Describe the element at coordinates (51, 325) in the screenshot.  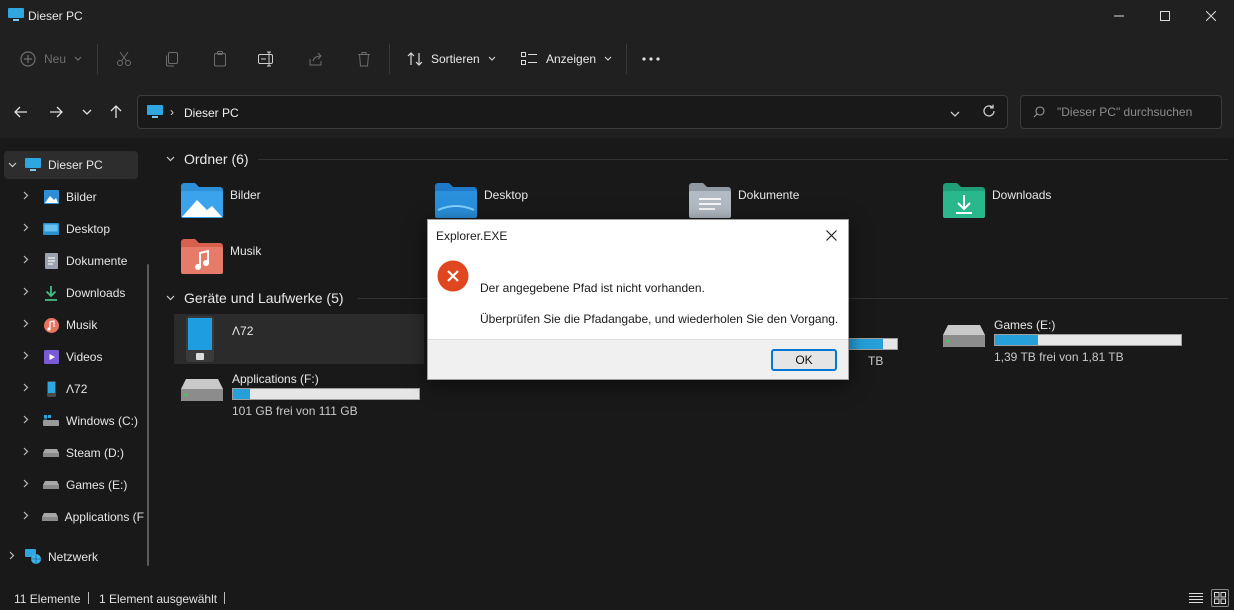
I see `music-icon` at that location.